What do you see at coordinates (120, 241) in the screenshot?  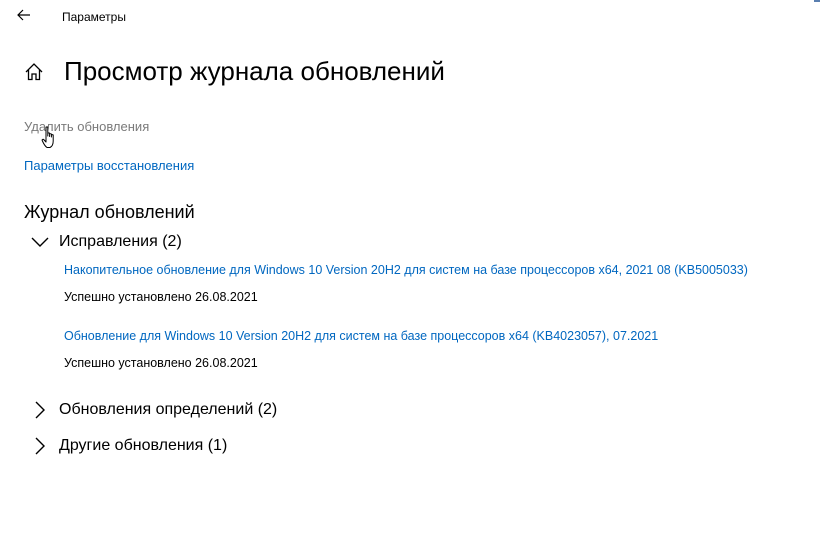 I see `group-fixes-label: Исправления (2)` at bounding box center [120, 241].